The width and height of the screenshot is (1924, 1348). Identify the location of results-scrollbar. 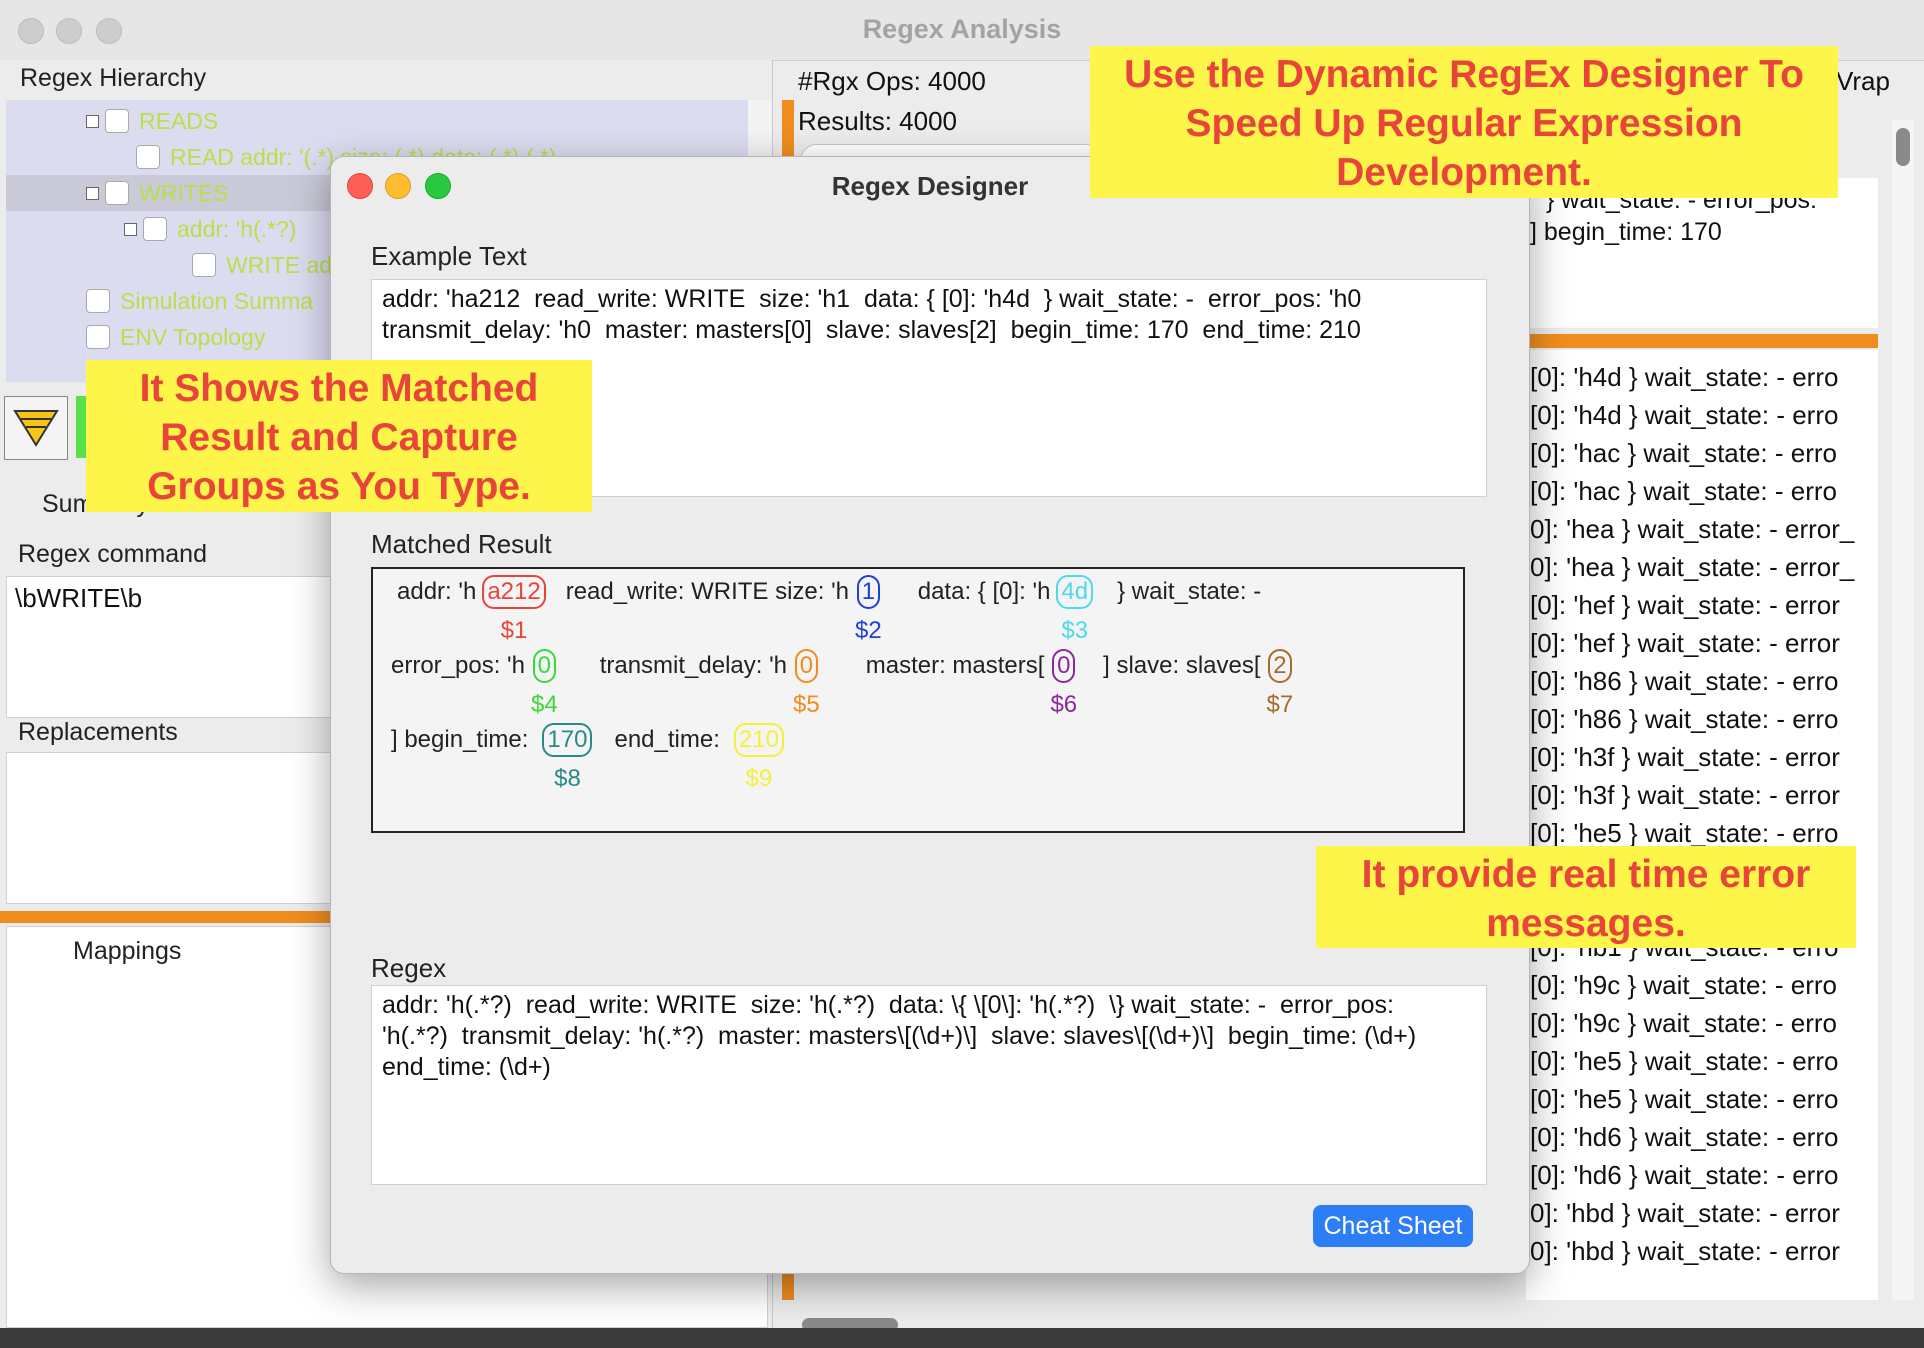
(1903, 710).